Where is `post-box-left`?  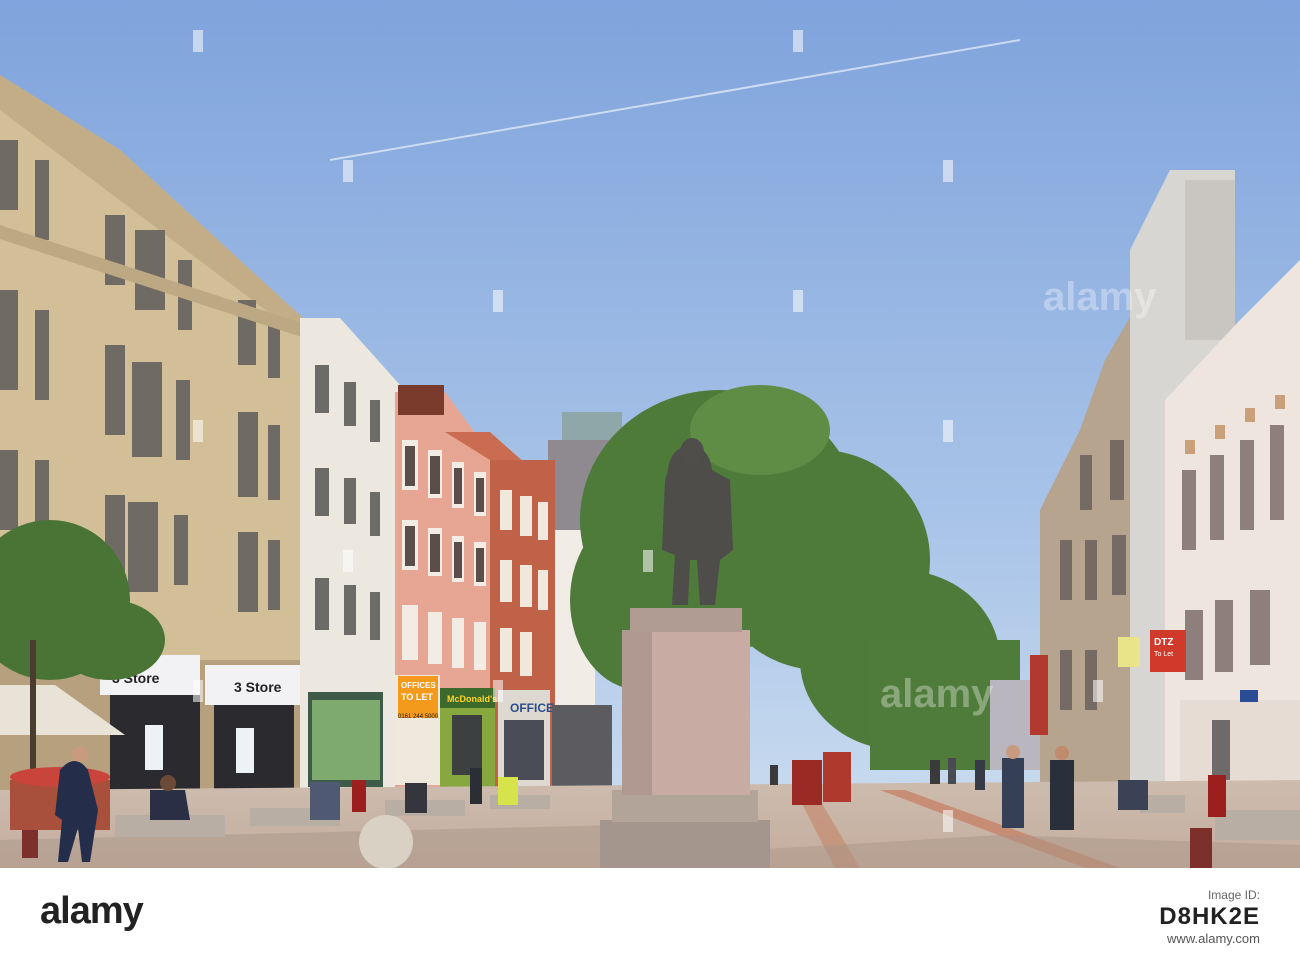 post-box-left is located at coordinates (359, 796).